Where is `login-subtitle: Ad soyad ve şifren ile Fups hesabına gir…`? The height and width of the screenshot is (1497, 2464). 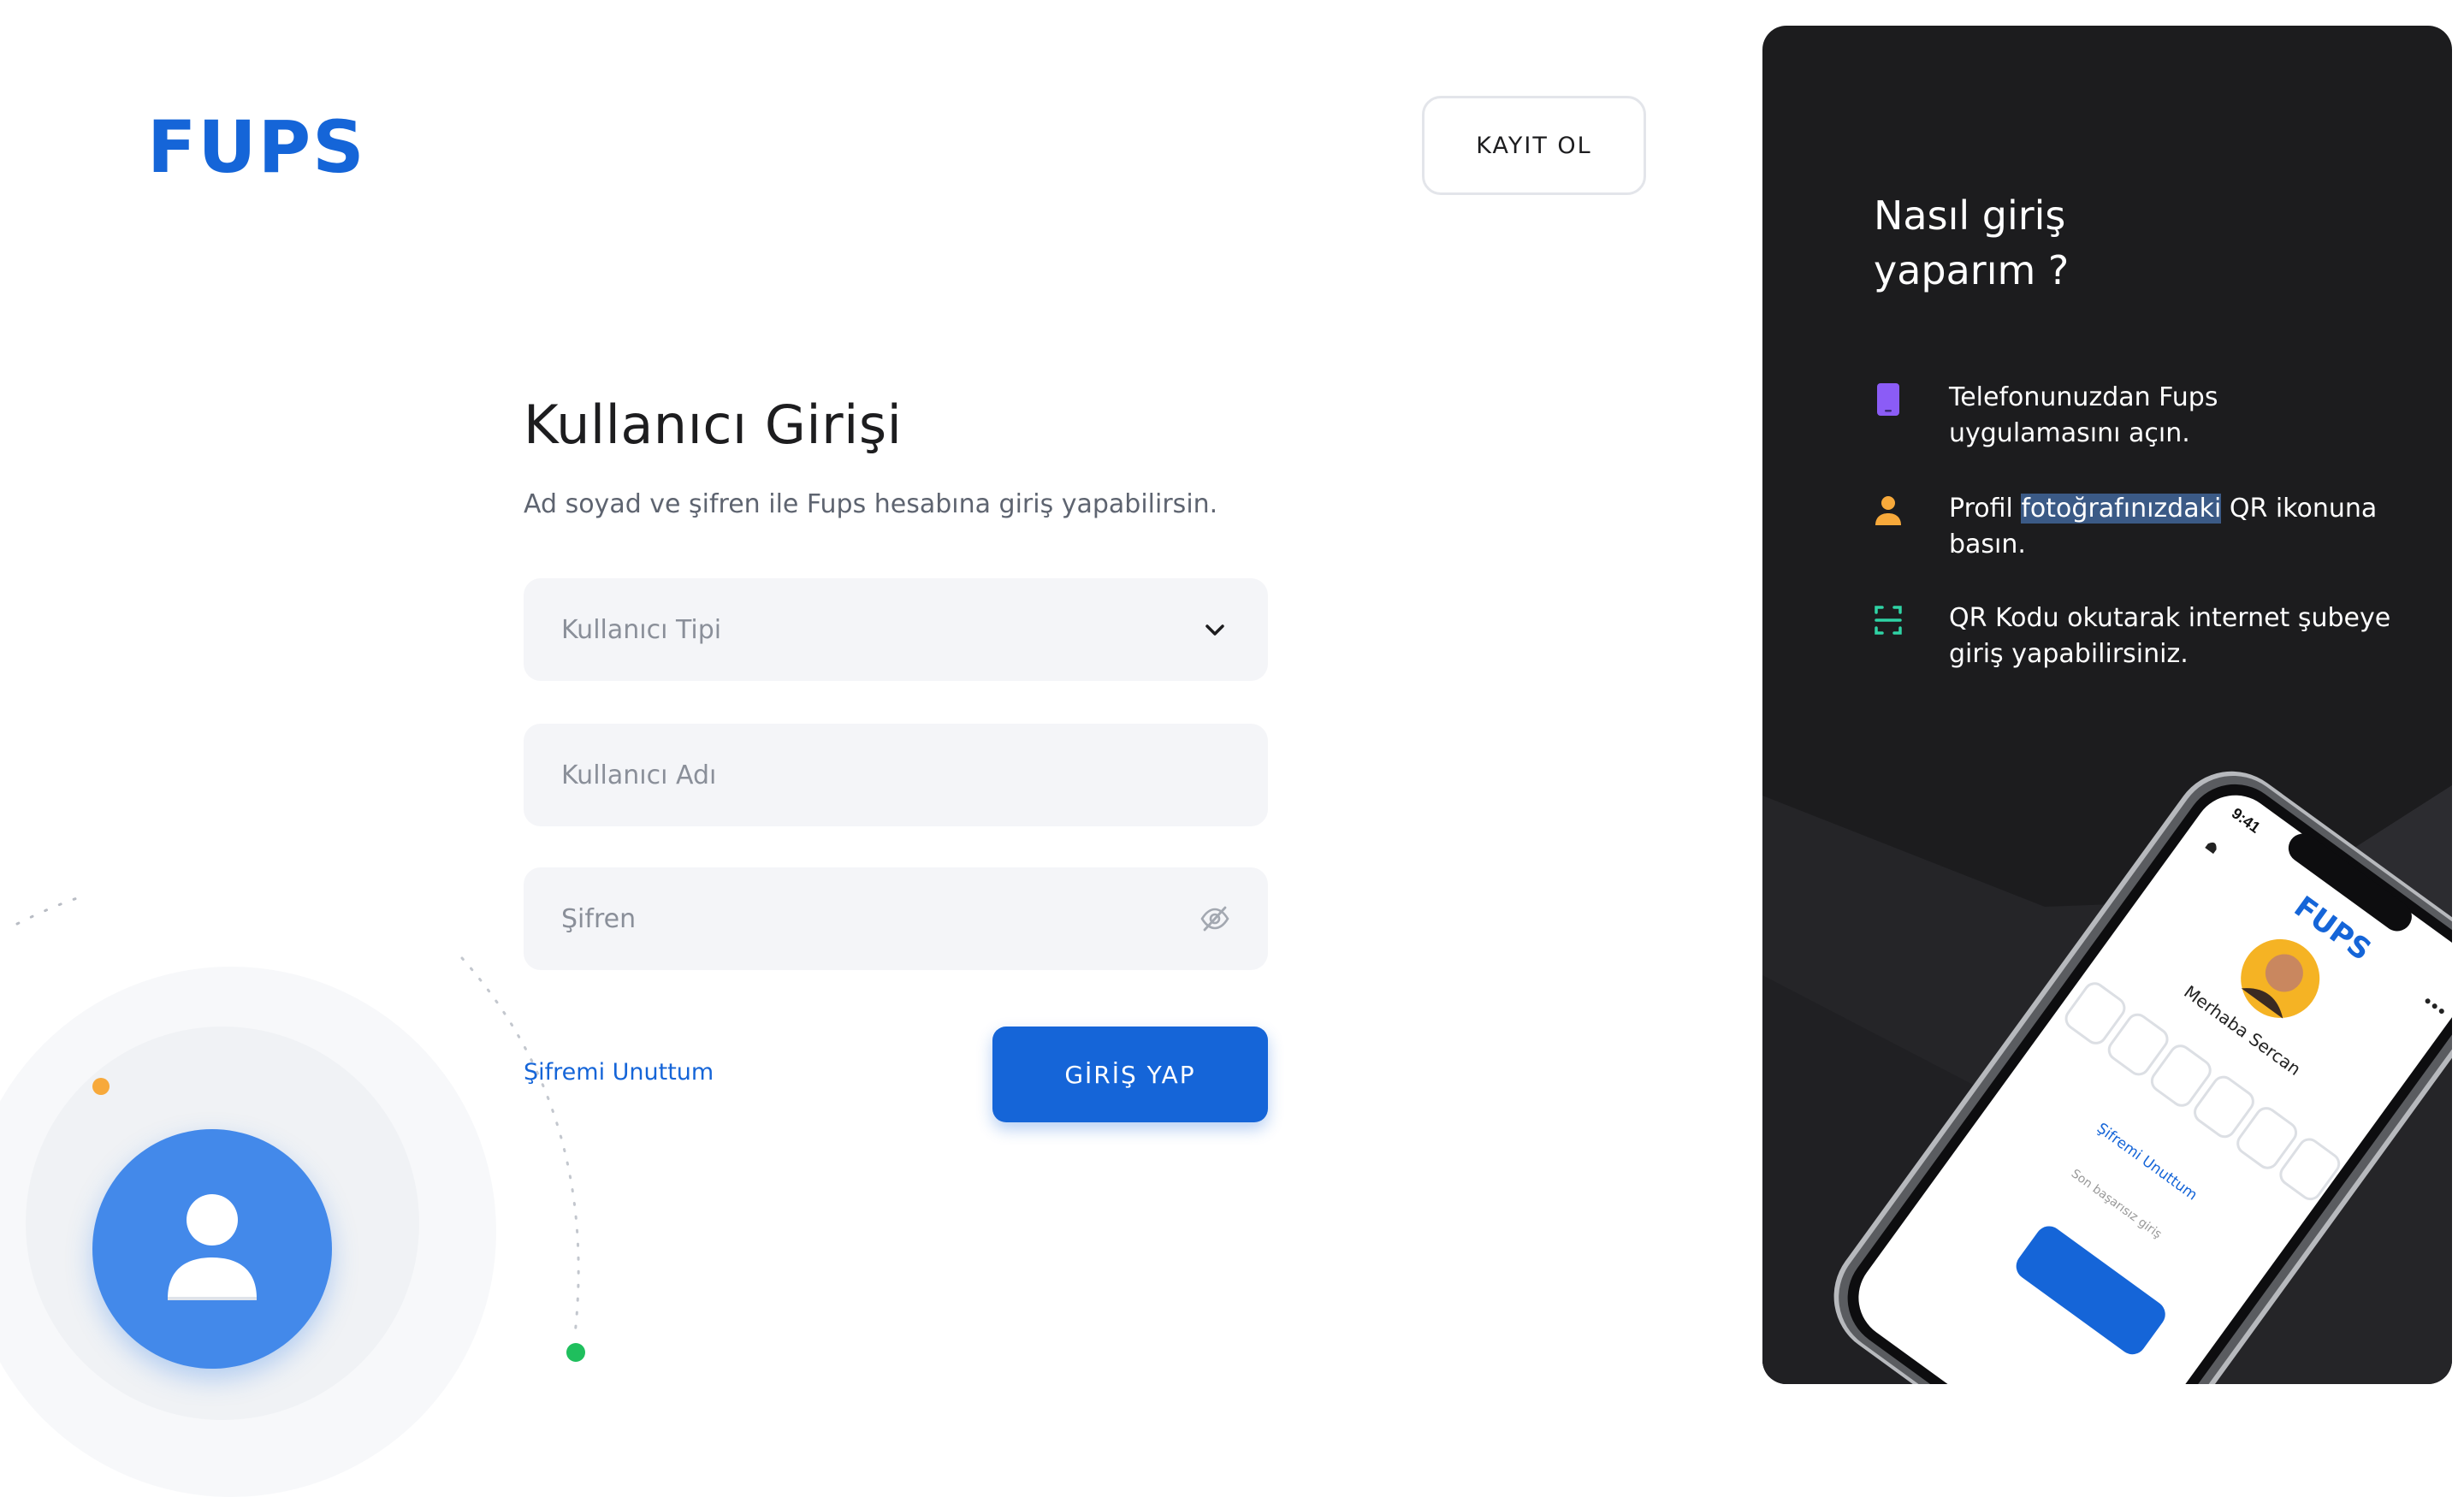 login-subtitle: Ad soyad ve şifren ile Fups hesabına gir… is located at coordinates (871, 504).